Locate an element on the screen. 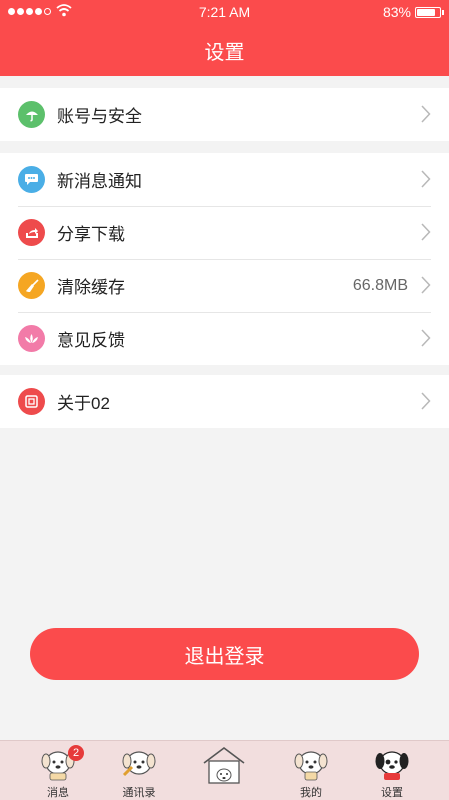 This screenshot has height=800, width=449. settings-item-account-security: 账号与安全 is located at coordinates (224, 114).